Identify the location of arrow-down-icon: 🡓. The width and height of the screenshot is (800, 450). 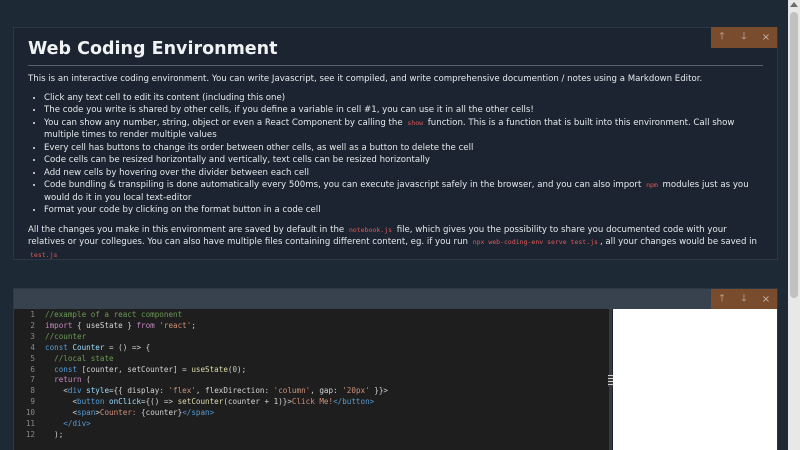
(744, 298).